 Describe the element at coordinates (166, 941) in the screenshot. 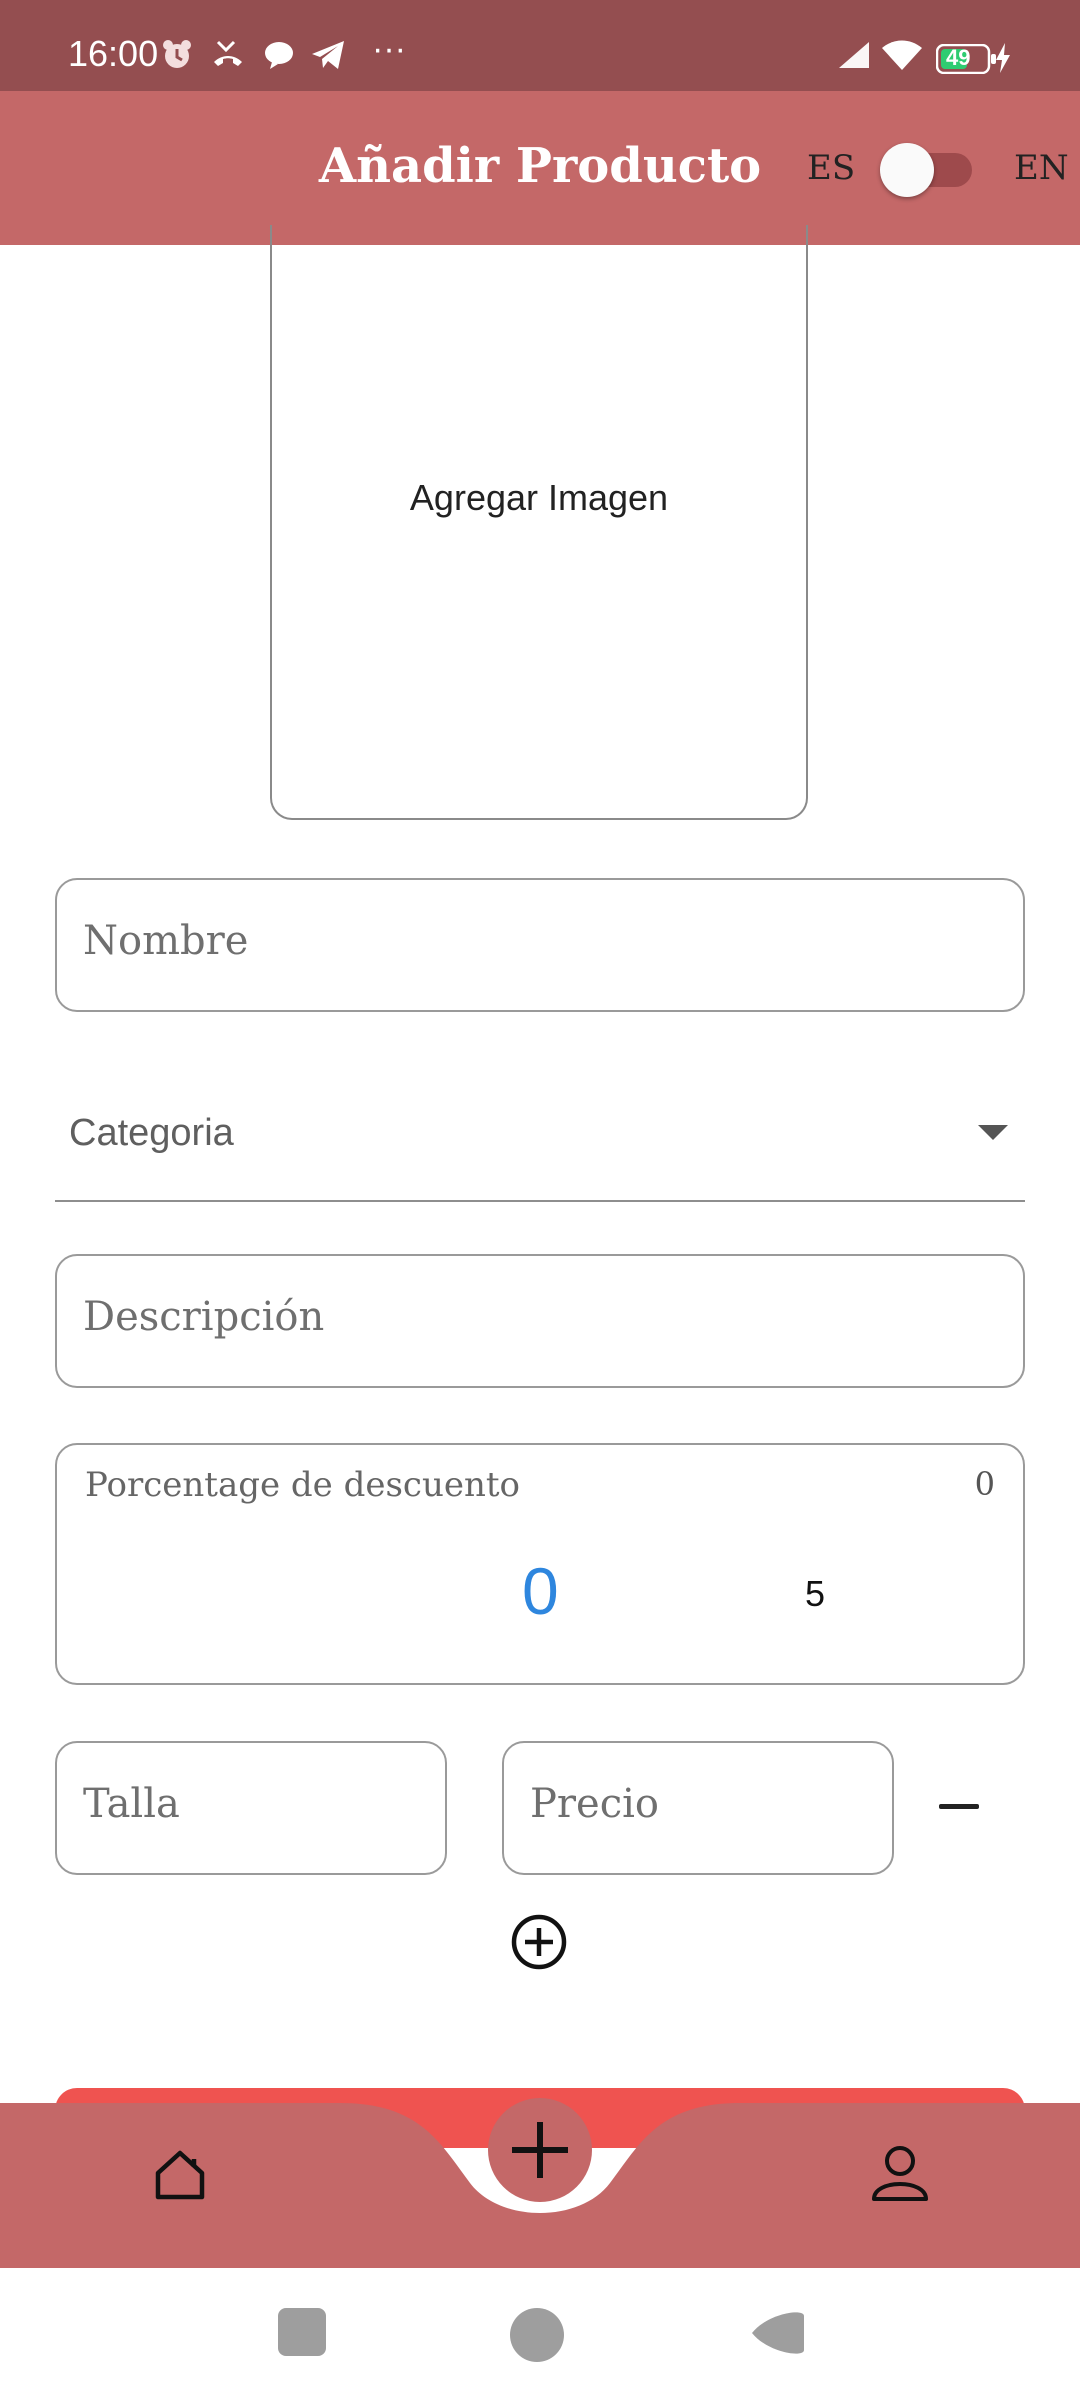

I see `name-placeholder: Nombre` at that location.